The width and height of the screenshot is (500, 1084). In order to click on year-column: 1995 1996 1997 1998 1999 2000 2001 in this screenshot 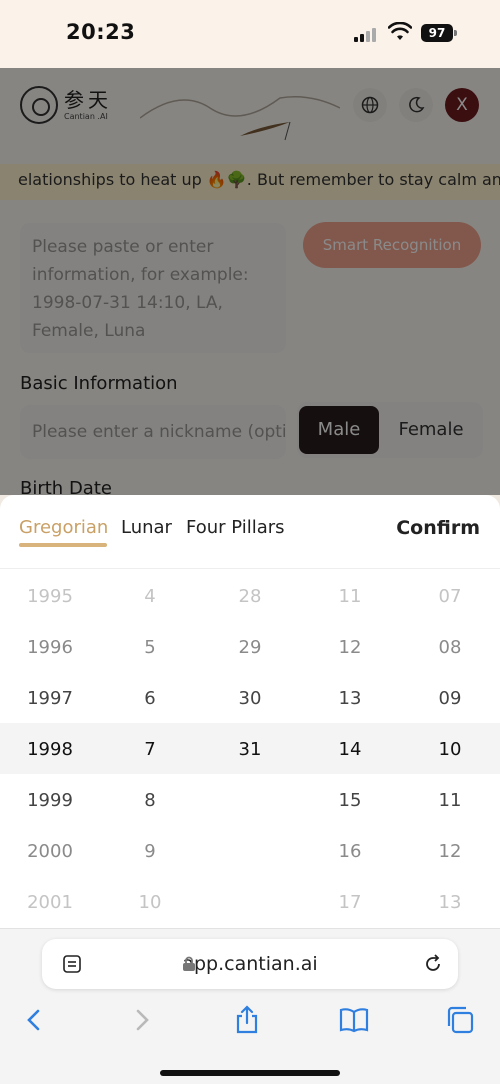, I will do `click(50, 749)`.